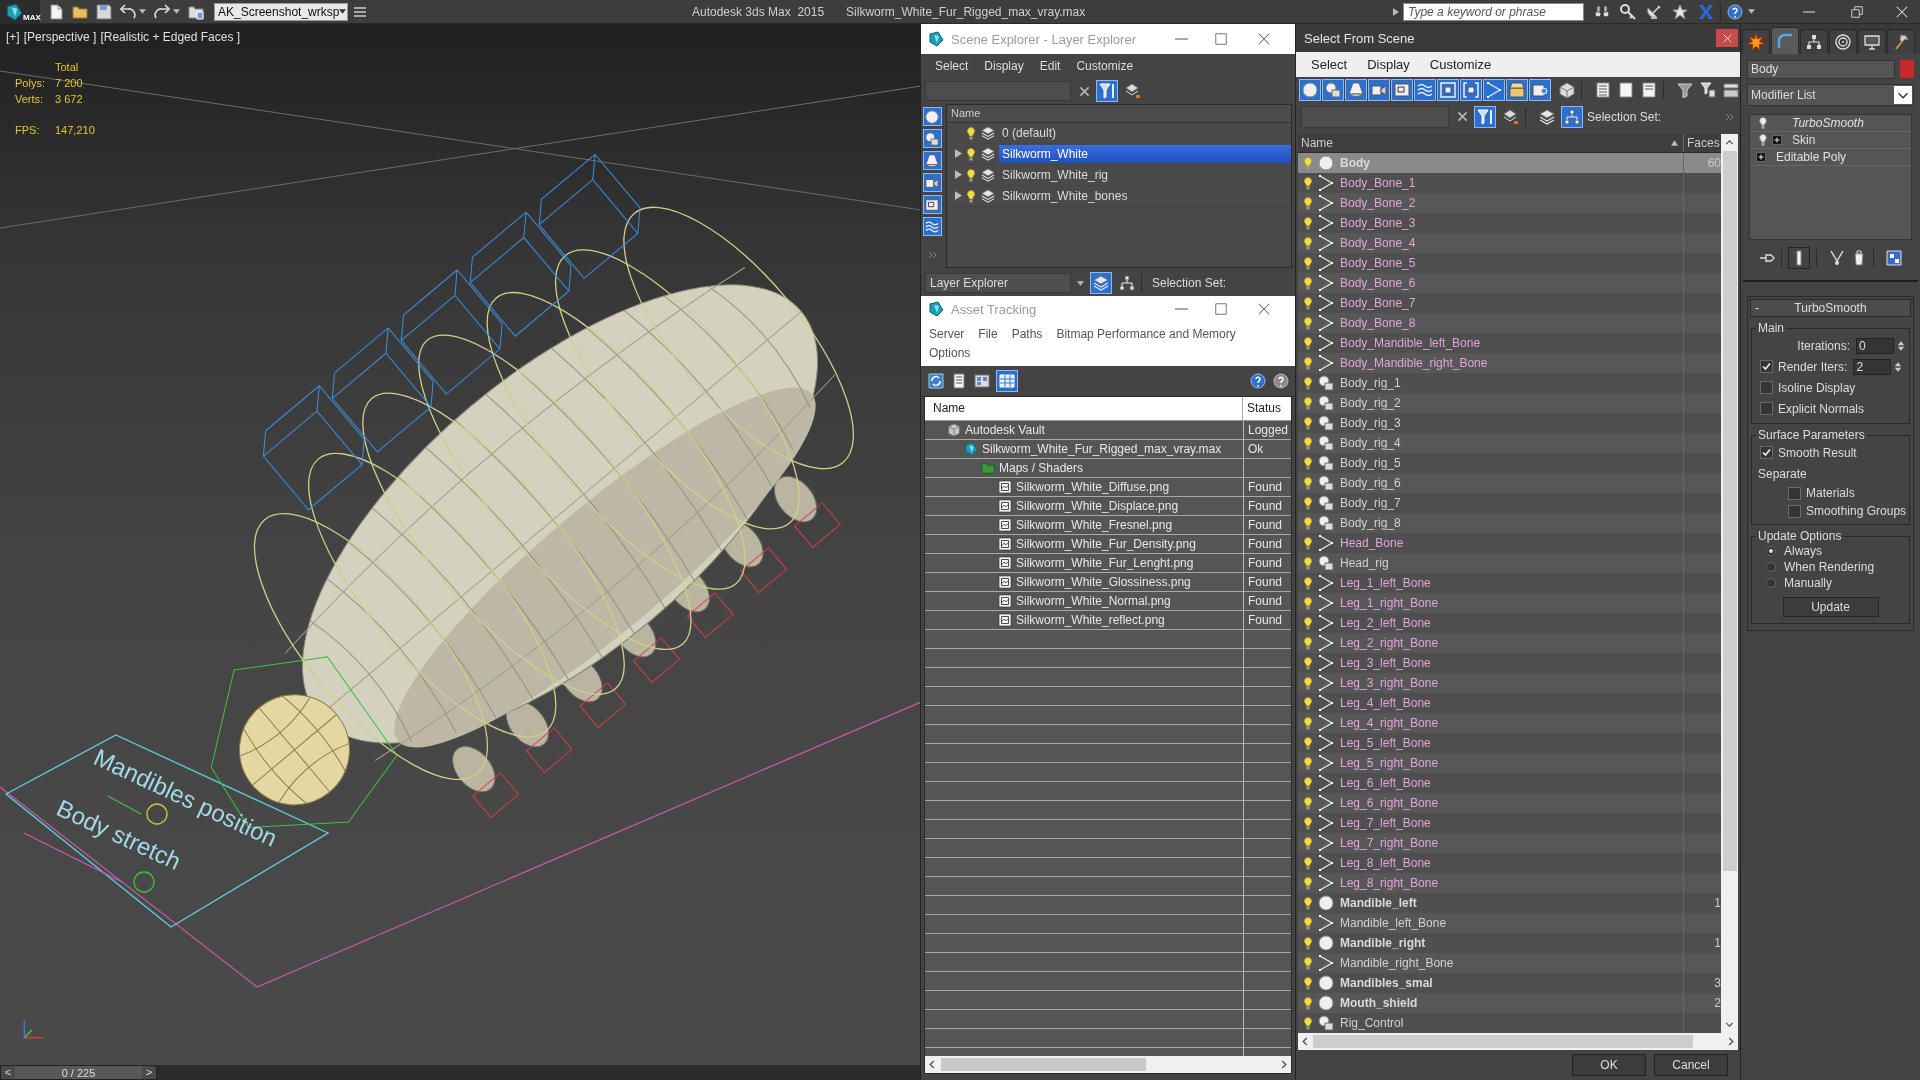 This screenshot has width=1920, height=1080. Describe the element at coordinates (1859, 258) in the screenshot. I see `bucket-icon` at that location.